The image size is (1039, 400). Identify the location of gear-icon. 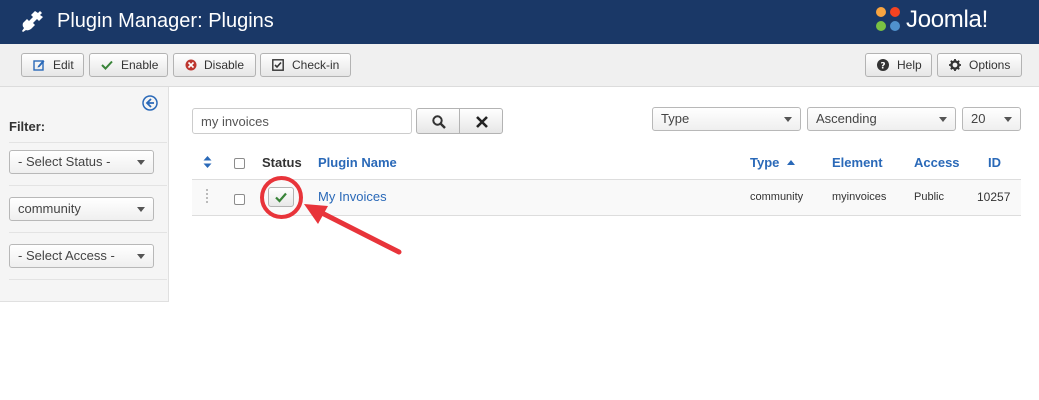
(955, 65).